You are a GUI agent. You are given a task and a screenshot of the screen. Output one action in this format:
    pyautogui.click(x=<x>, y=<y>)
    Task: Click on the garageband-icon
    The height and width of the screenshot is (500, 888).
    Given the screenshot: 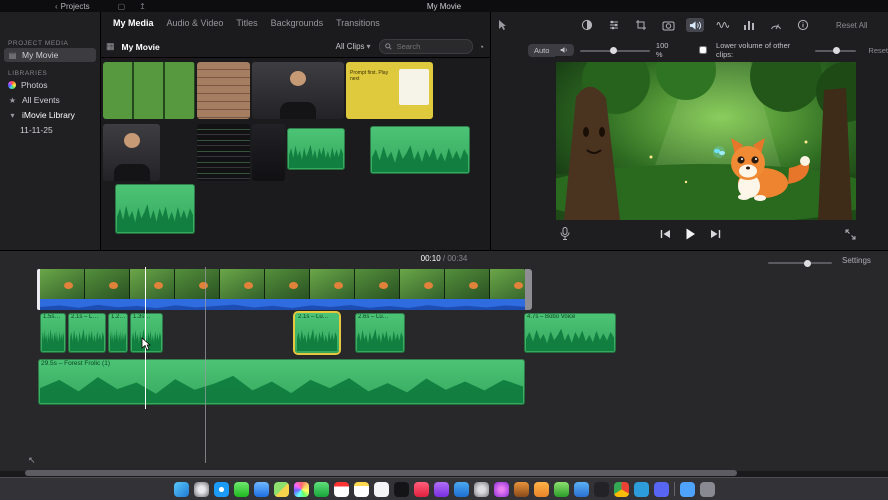 What is the action you would take?
    pyautogui.click(x=521, y=489)
    